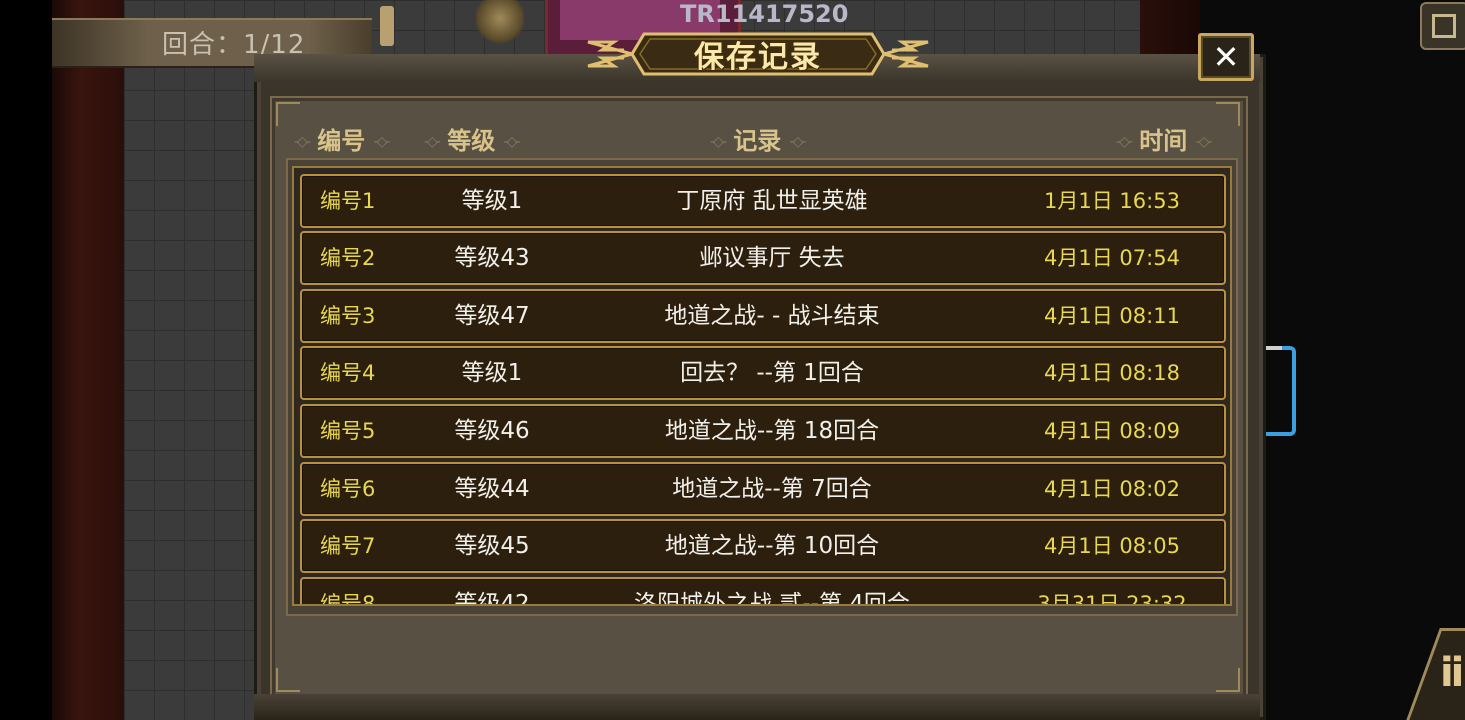 This screenshot has width=1465, height=720. What do you see at coordinates (492, 489) in the screenshot?
I see `record-level: 等级44` at bounding box center [492, 489].